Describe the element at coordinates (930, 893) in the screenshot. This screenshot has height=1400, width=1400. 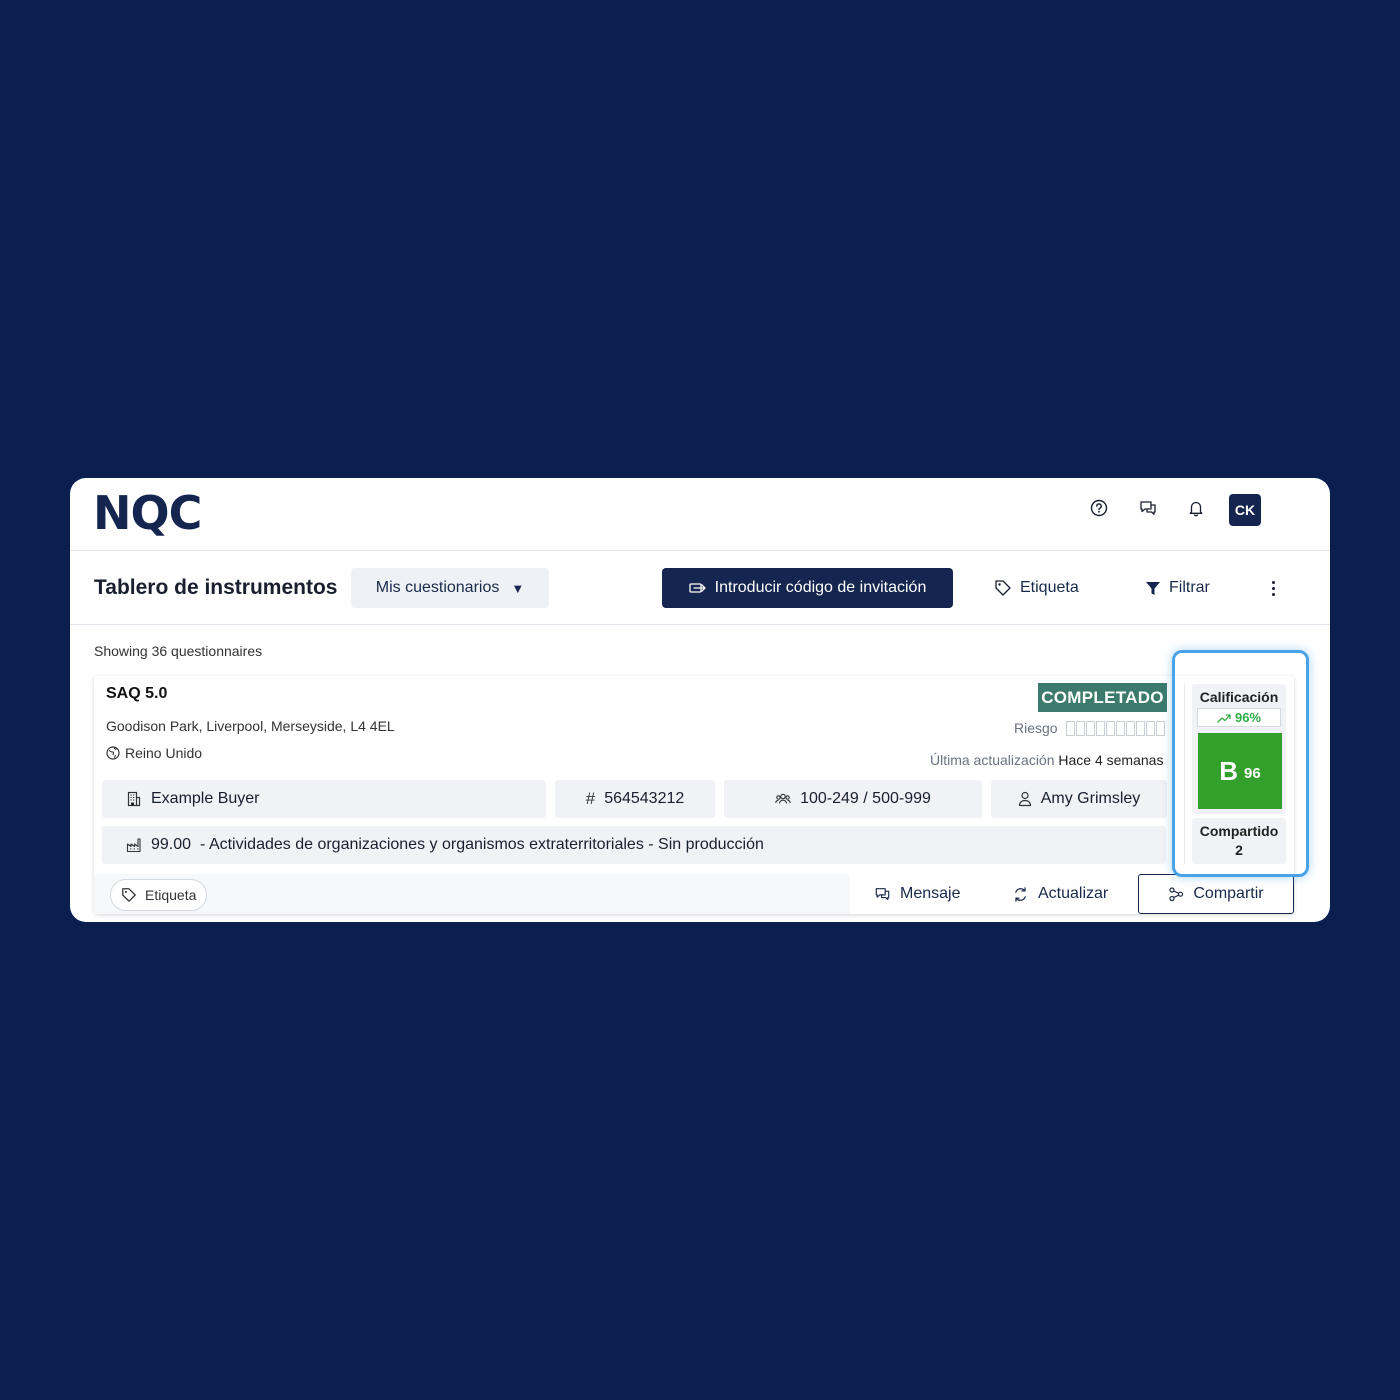
I see `message-label: Mensaje` at that location.